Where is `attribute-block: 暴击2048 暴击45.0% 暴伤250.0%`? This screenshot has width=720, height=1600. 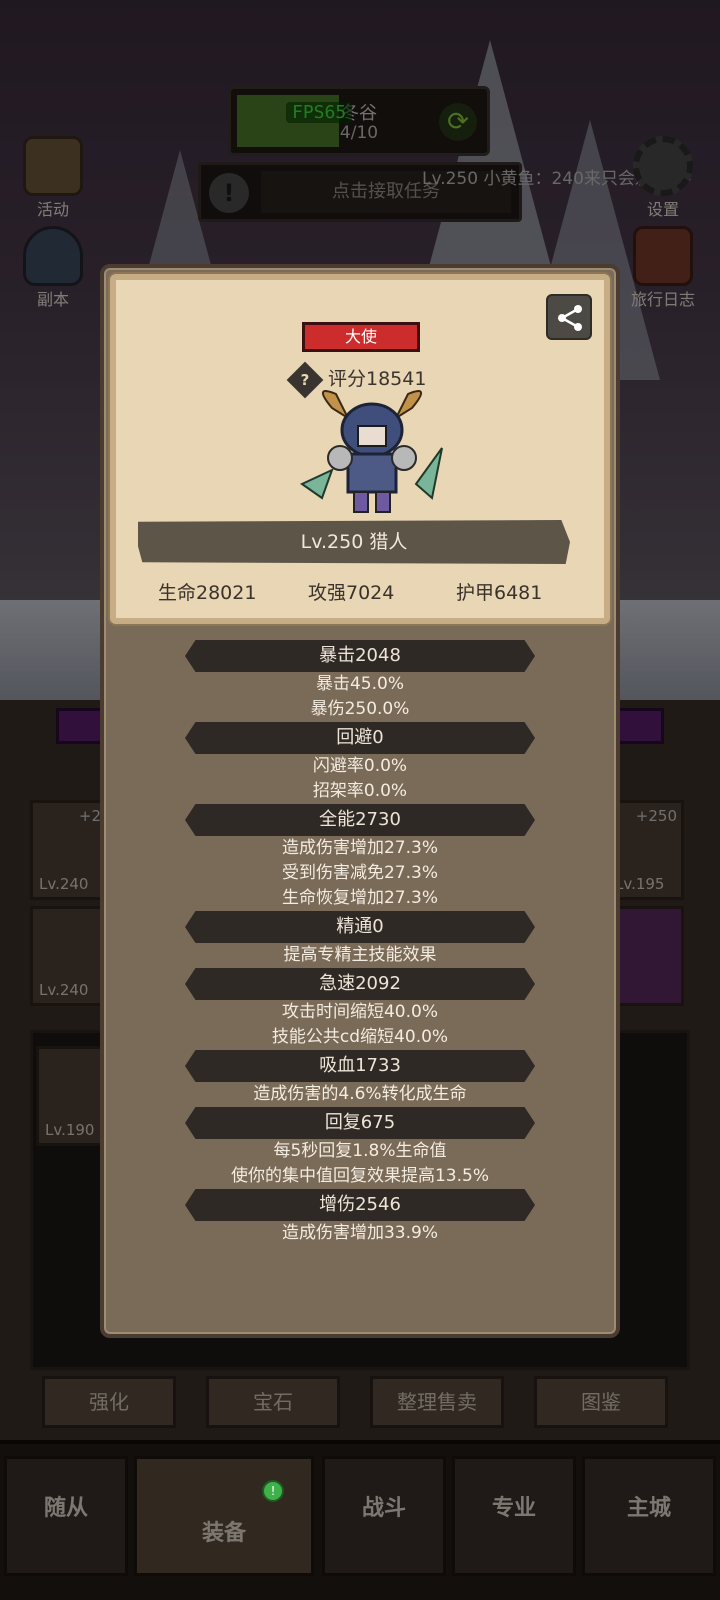
attribute-block: 暴击2048 暴击45.0% 暴伤250.0% is located at coordinates (360, 681).